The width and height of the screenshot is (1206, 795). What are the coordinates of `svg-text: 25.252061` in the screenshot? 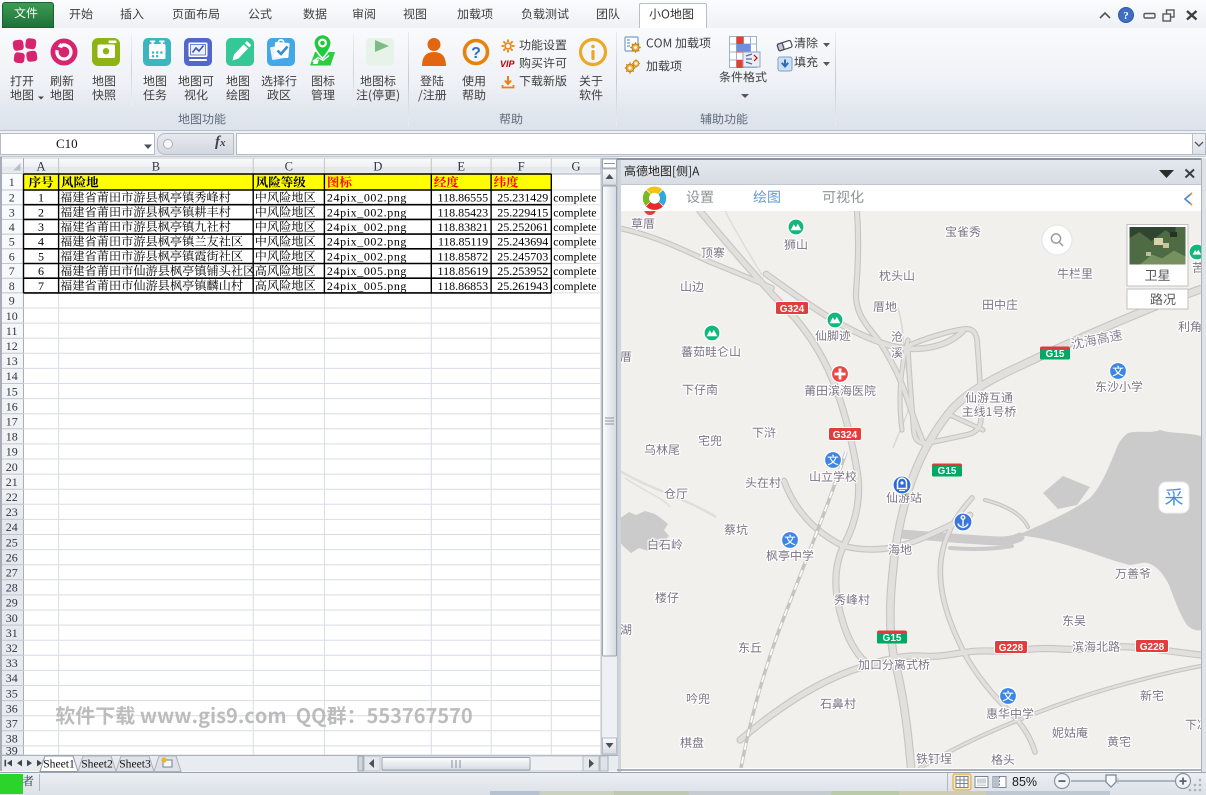 It's located at (522, 227).